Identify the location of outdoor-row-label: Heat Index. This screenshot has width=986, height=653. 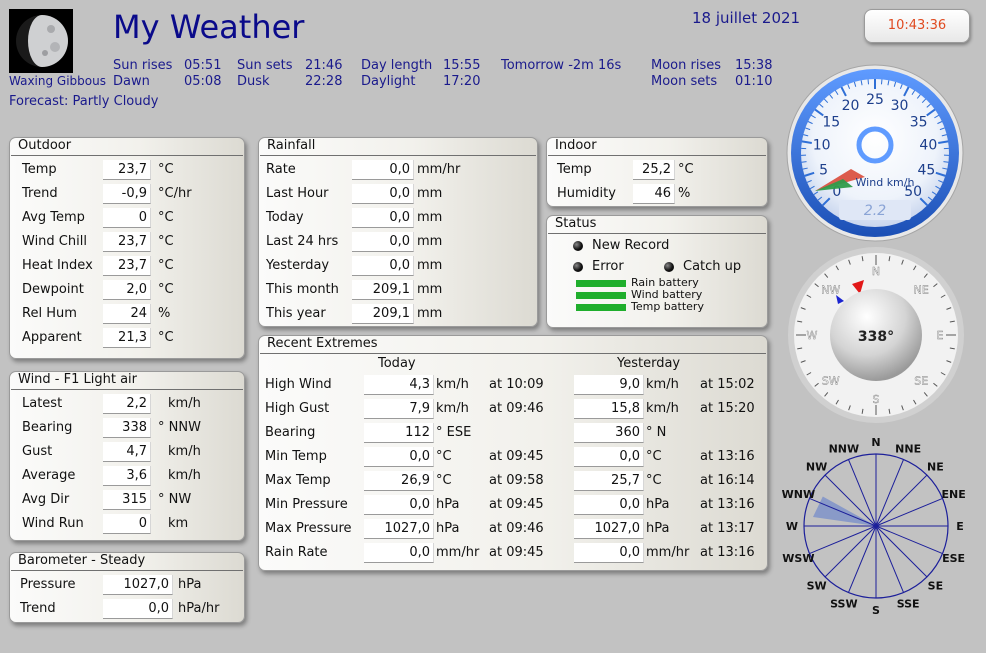
(57, 265).